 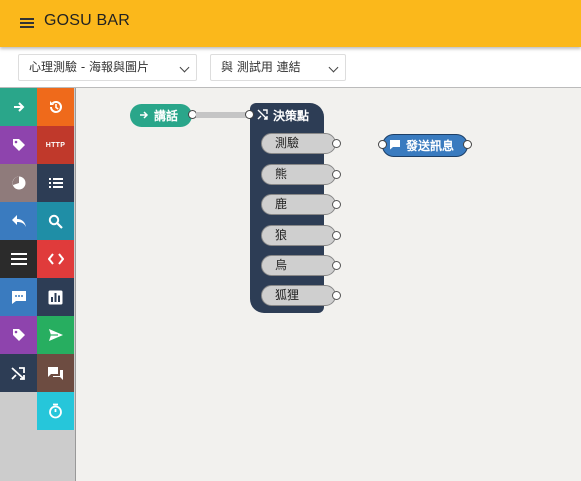 I want to click on option-label: 熊, so click(x=281, y=174).